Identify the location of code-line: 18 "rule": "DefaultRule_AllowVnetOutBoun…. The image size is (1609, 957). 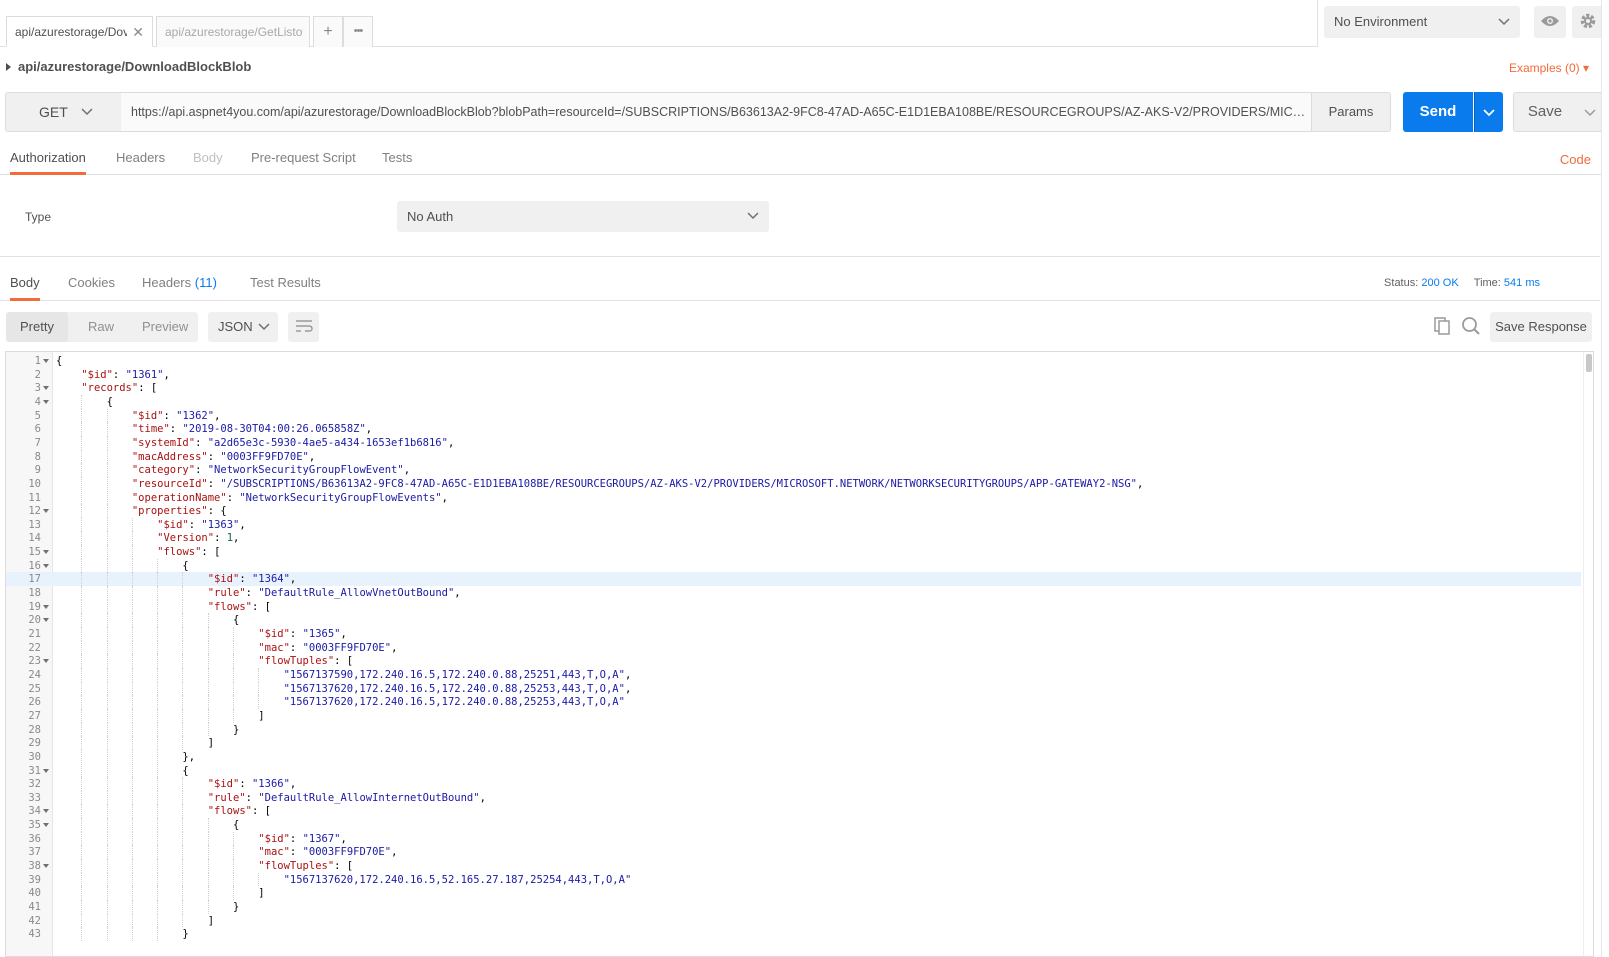
(793, 593).